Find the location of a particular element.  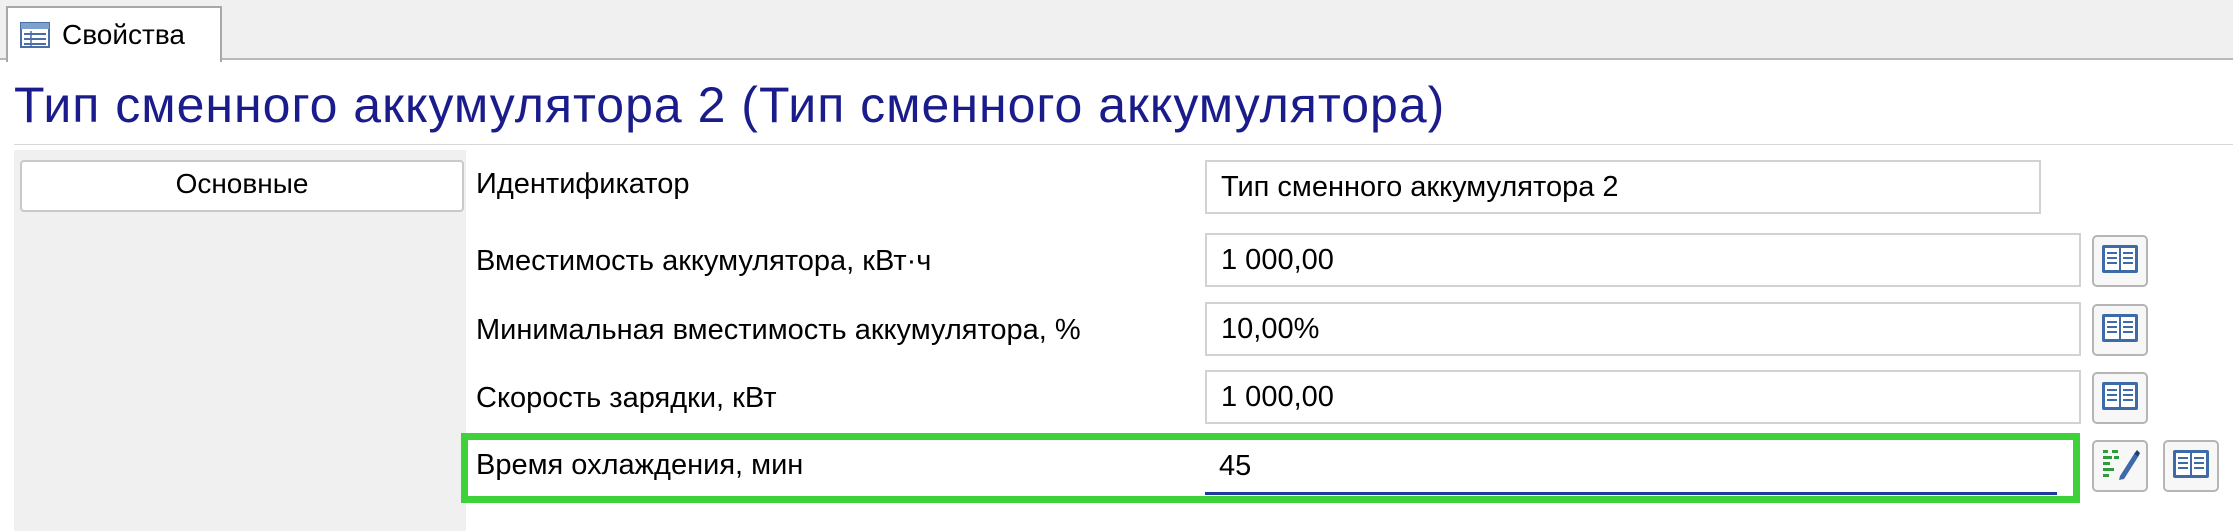

capacity-reference-button is located at coordinates (2120, 261).